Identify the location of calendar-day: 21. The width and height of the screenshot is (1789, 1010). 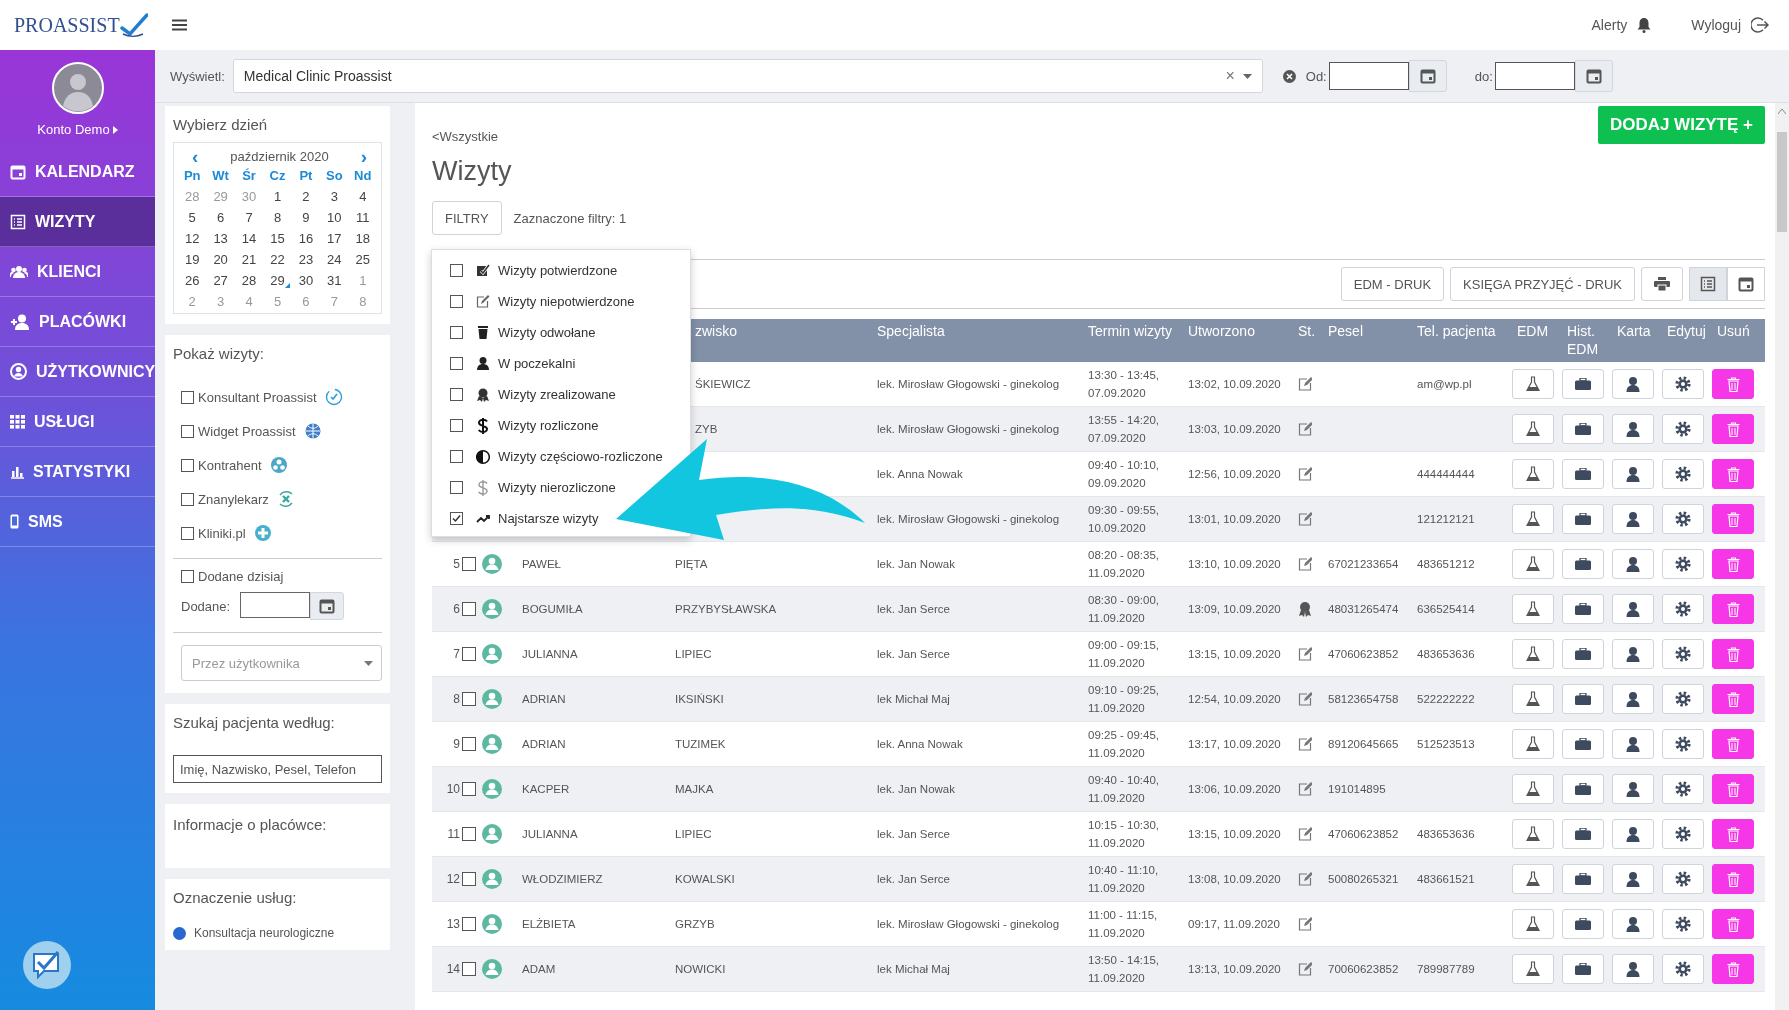
(249, 259).